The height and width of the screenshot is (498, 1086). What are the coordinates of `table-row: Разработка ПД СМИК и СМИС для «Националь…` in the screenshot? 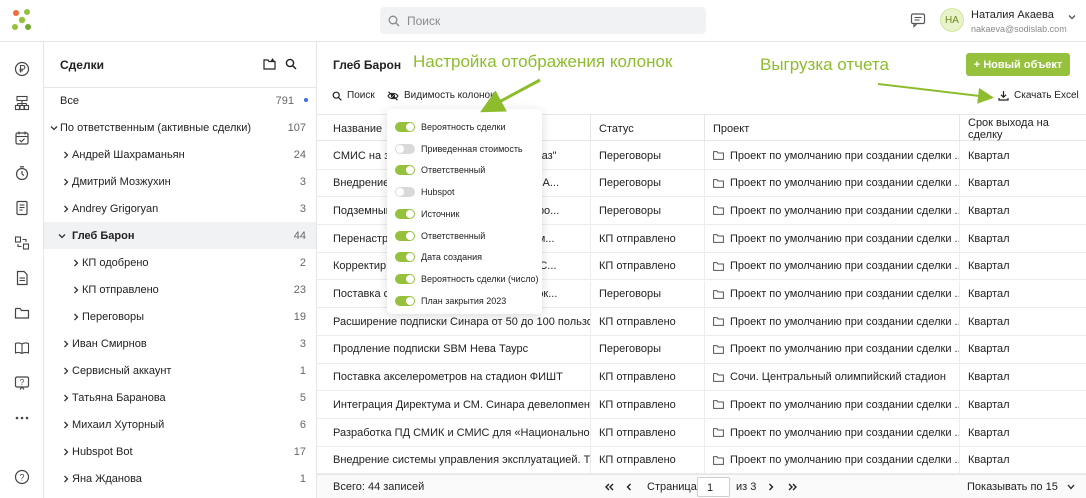 It's located at (701, 433).